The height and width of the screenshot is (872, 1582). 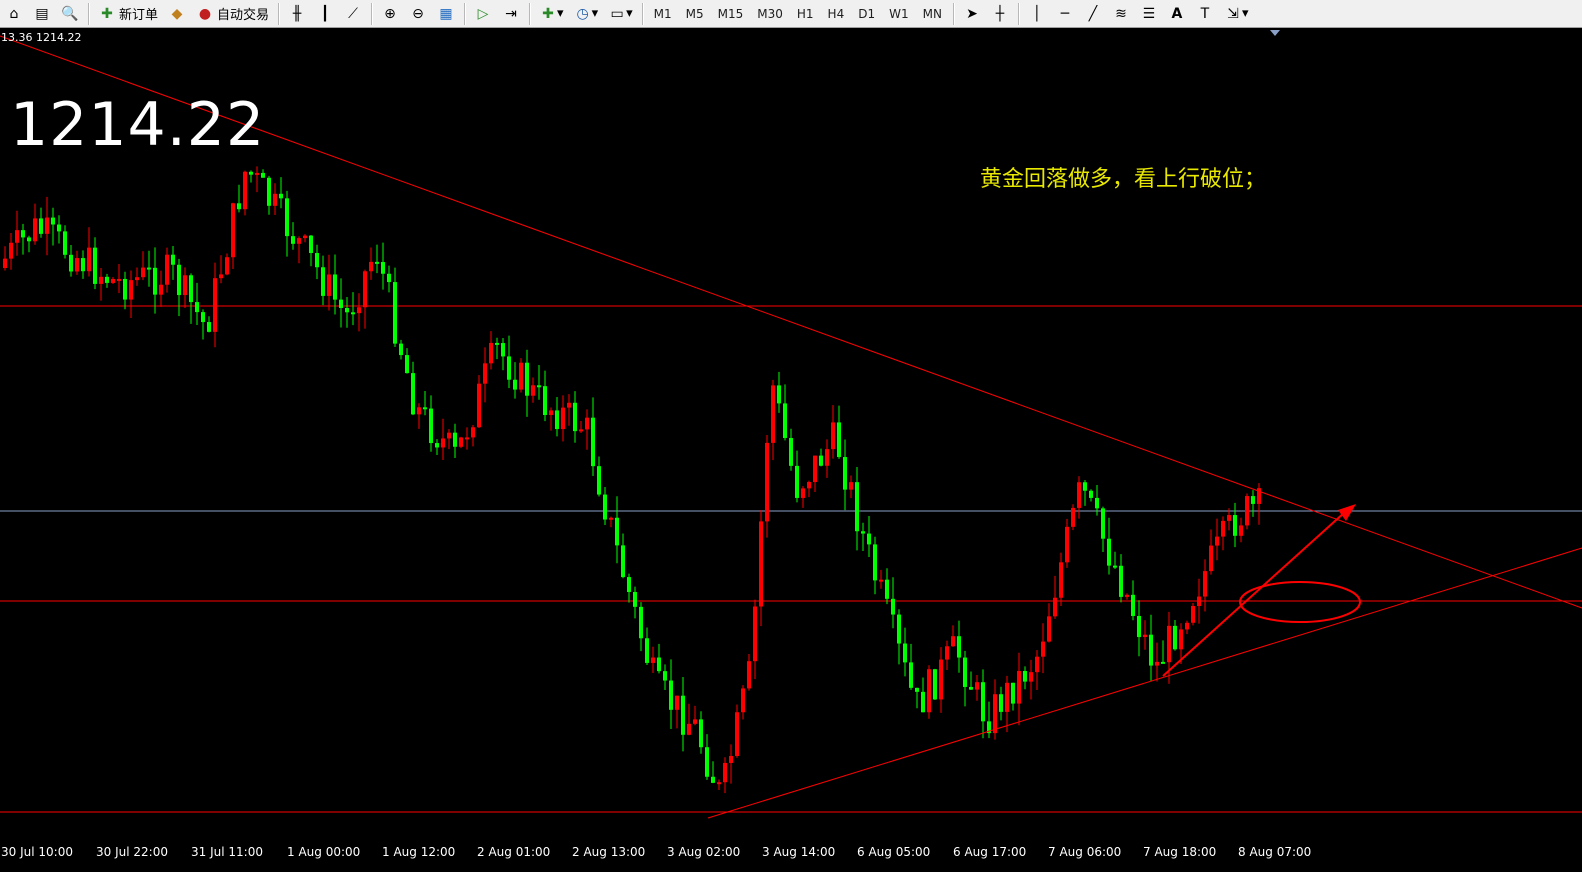 What do you see at coordinates (836, 14) in the screenshot?
I see `timeframe-h4: H4` at bounding box center [836, 14].